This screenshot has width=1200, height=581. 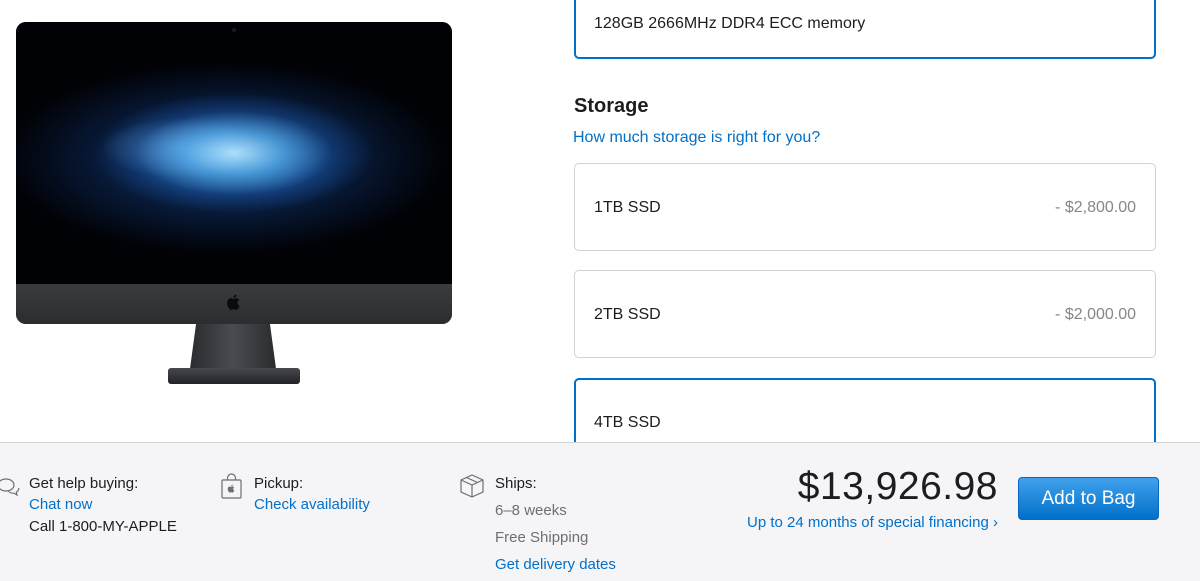 What do you see at coordinates (865, 207) in the screenshot?
I see `storage-option-1tb: 1TB SSD - $2,800.00` at bounding box center [865, 207].